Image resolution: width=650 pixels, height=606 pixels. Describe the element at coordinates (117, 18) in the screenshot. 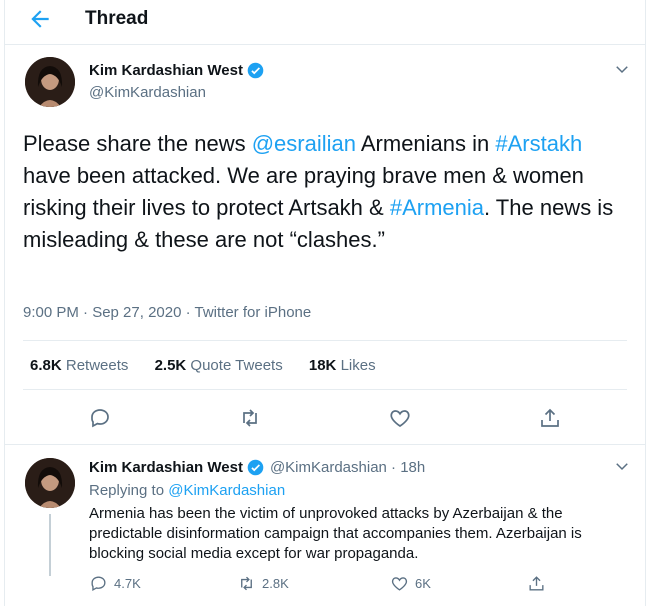

I see `page-title: Thread` at that location.